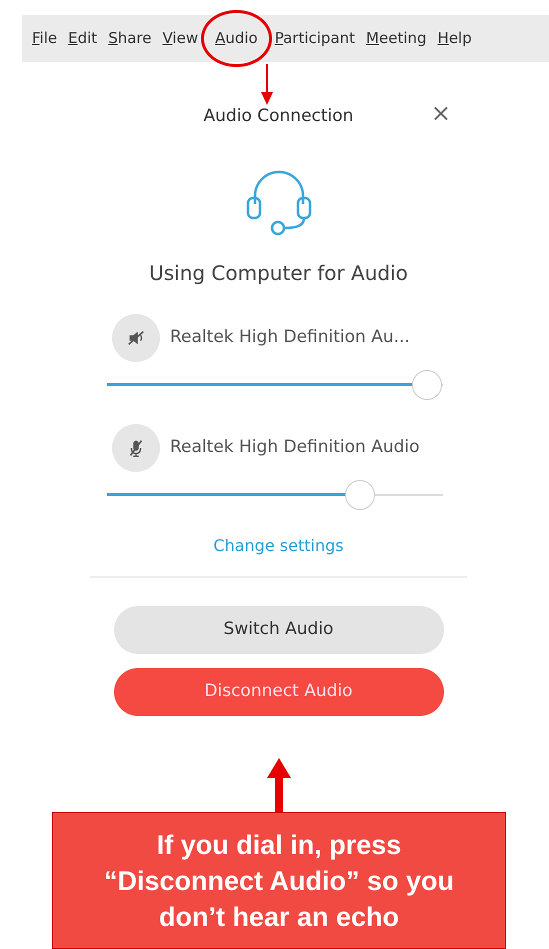  I want to click on muted-microphone-icon, so click(136, 448).